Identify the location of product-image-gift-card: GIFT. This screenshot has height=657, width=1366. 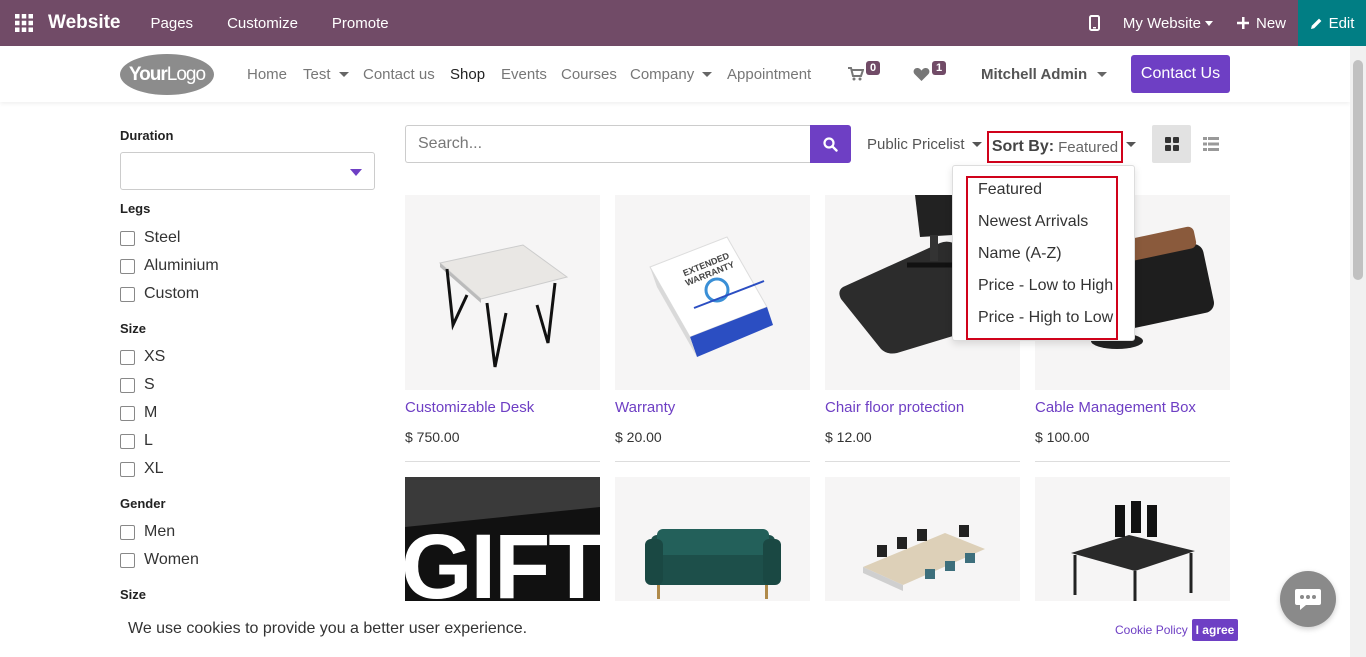
(502, 539).